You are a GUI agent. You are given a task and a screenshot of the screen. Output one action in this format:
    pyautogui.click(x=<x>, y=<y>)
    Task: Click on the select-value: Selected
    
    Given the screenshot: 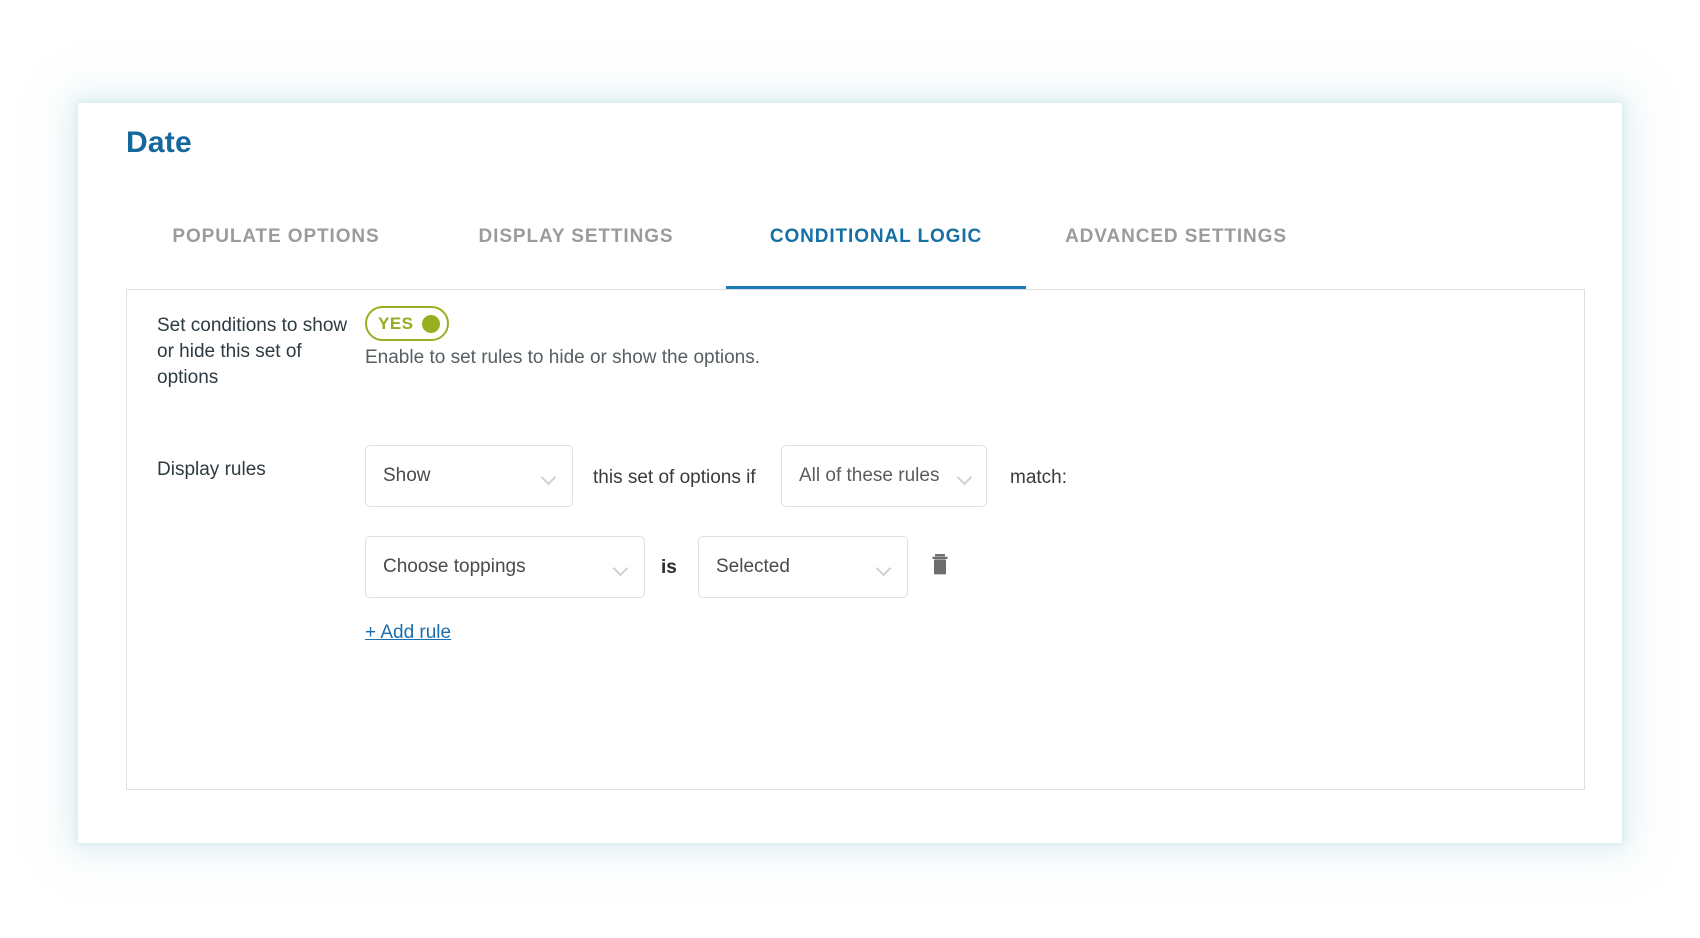 What is the action you would take?
    pyautogui.click(x=753, y=566)
    